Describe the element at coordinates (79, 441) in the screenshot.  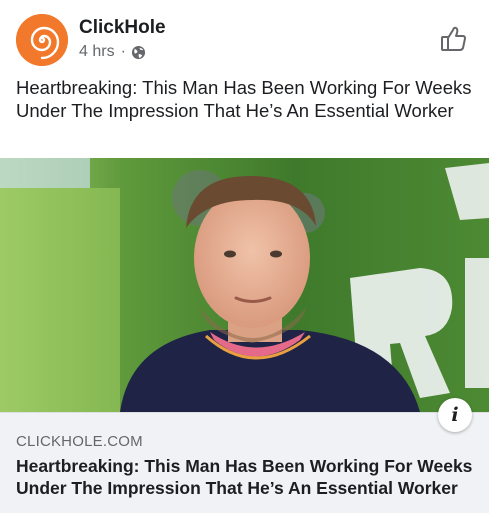
I see `link-domain: CLICKHOLE.COM` at that location.